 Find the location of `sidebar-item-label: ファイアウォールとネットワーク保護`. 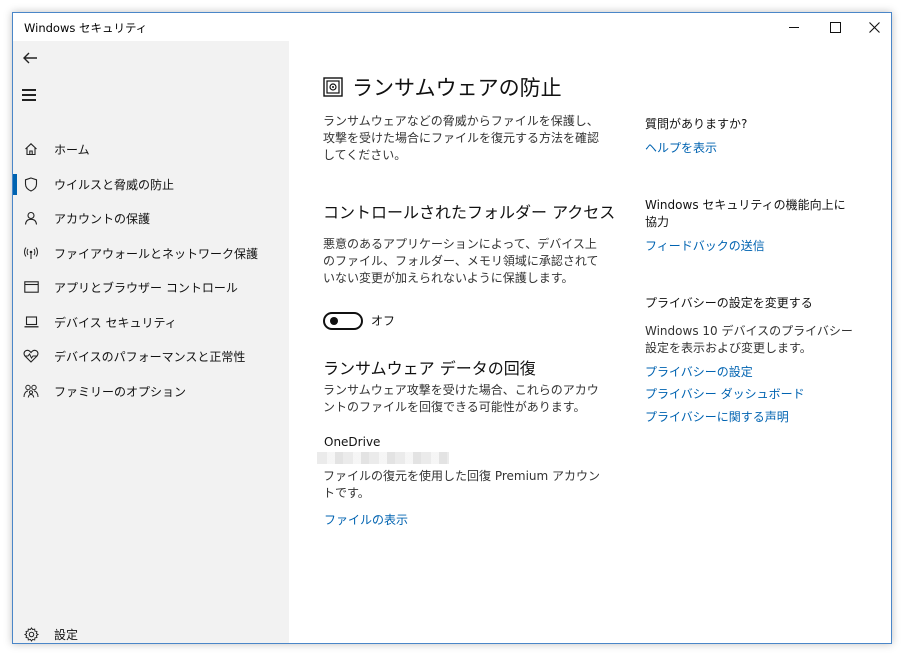

sidebar-item-label: ファイアウォールとネットワーク保護 is located at coordinates (156, 253).